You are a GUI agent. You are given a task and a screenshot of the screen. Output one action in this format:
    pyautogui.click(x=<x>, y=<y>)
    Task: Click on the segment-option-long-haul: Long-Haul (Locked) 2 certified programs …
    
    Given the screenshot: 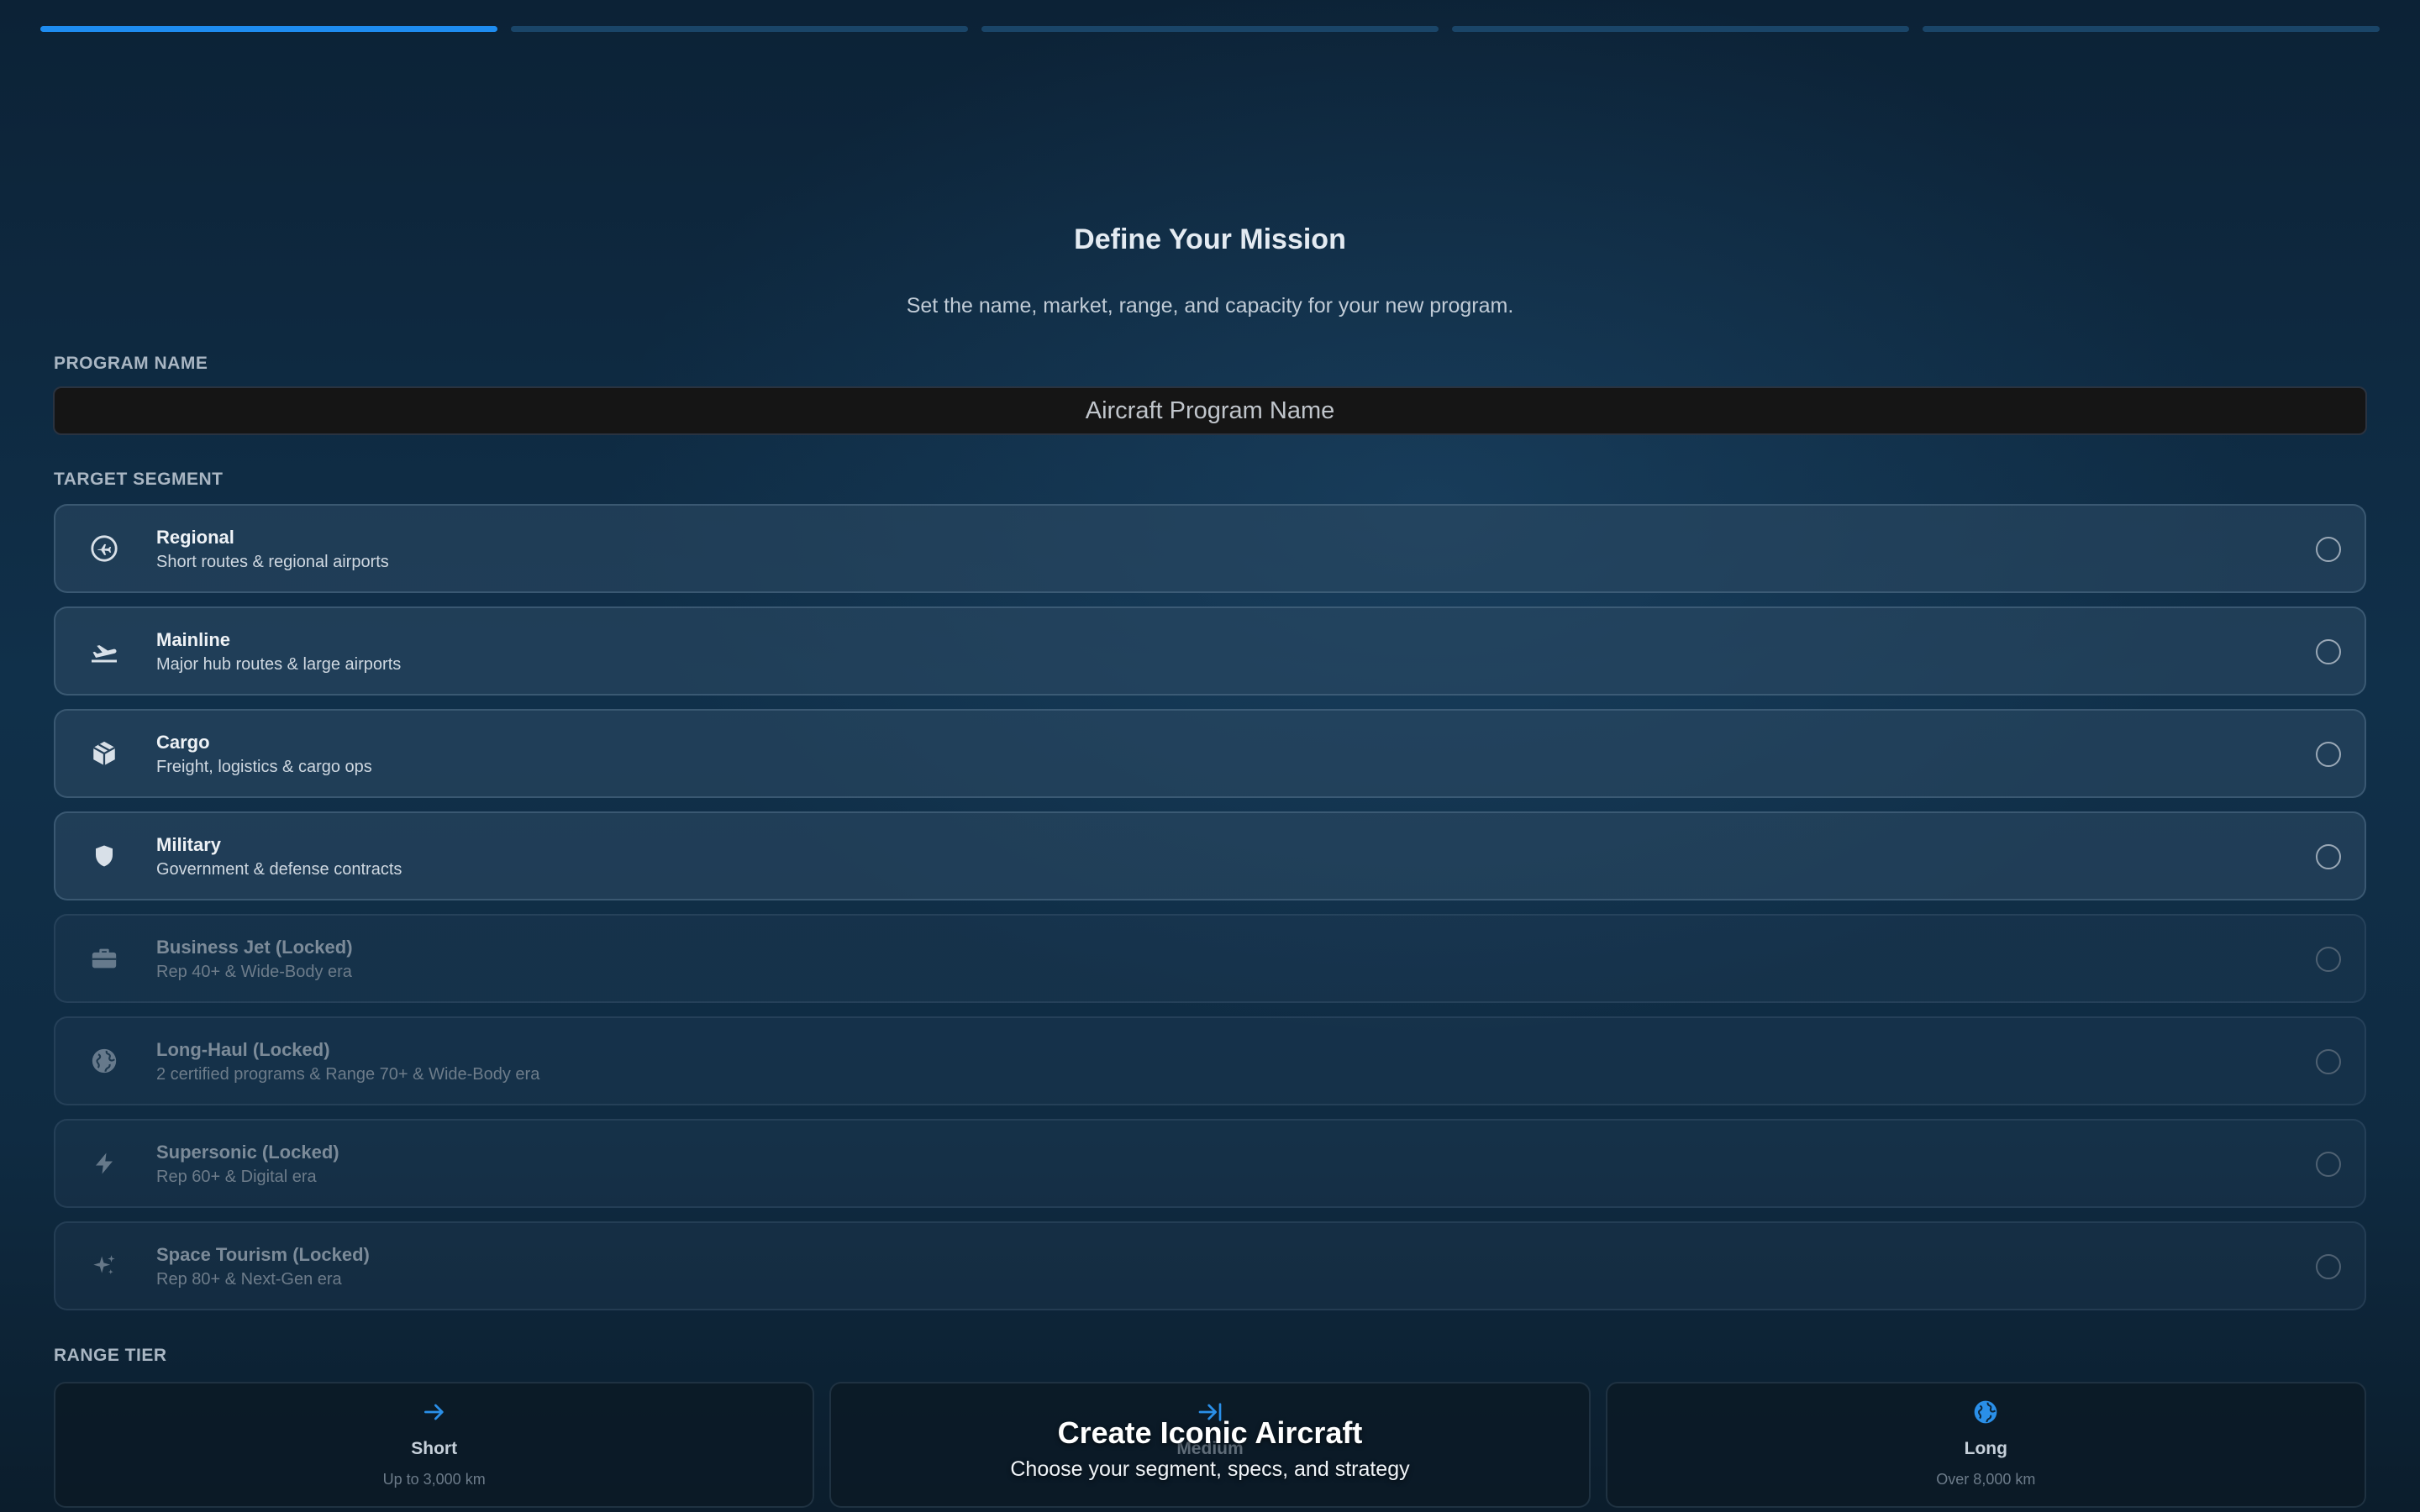 What is the action you would take?
    pyautogui.click(x=1210, y=1060)
    